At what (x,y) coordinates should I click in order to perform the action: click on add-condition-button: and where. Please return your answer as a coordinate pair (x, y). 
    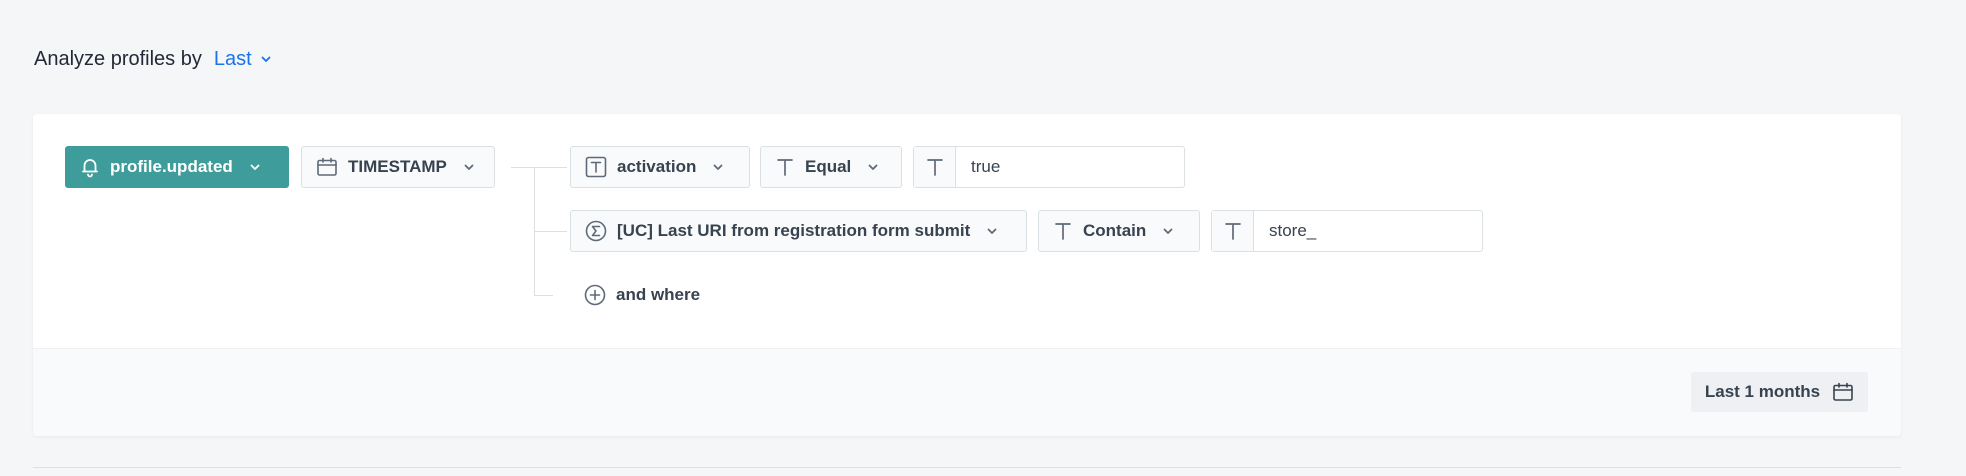
    Looking at the image, I should click on (642, 295).